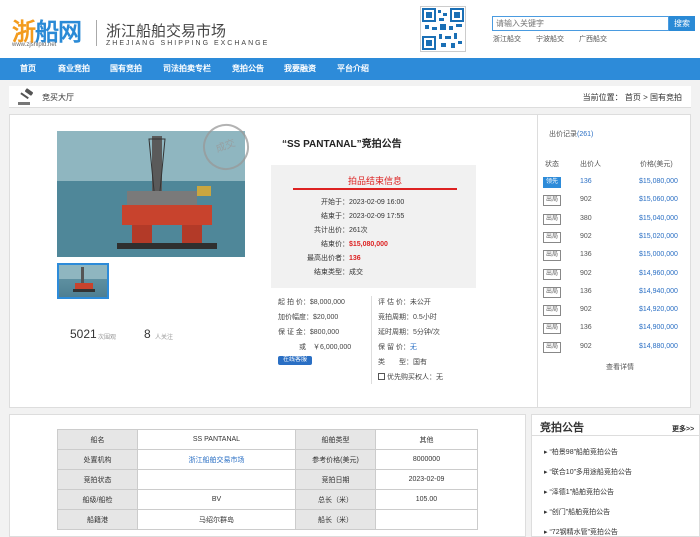 The height and width of the screenshot is (537, 700). I want to click on checkbox-icon, so click(381, 376).